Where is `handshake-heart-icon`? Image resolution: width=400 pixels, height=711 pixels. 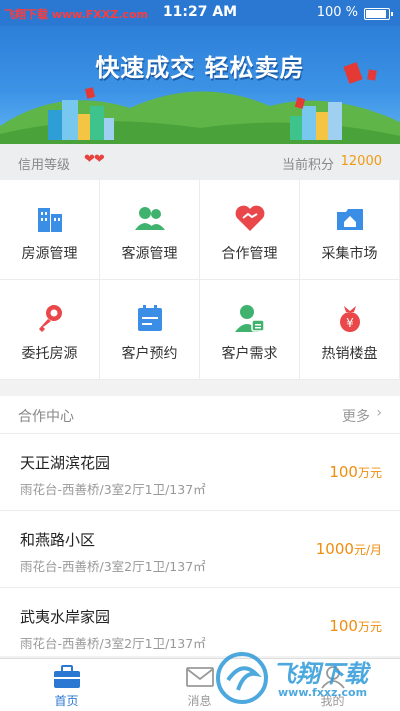 handshake-heart-icon is located at coordinates (250, 218).